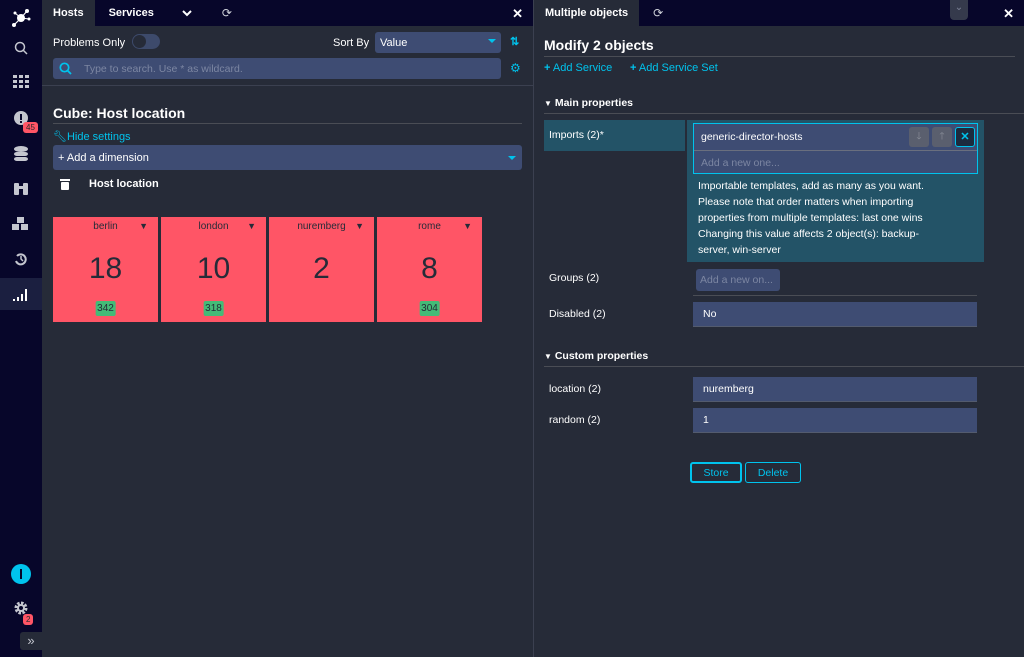 This screenshot has width=1024, height=657. What do you see at coordinates (959, 10) in the screenshot?
I see `collapse-header-button: ⌄` at bounding box center [959, 10].